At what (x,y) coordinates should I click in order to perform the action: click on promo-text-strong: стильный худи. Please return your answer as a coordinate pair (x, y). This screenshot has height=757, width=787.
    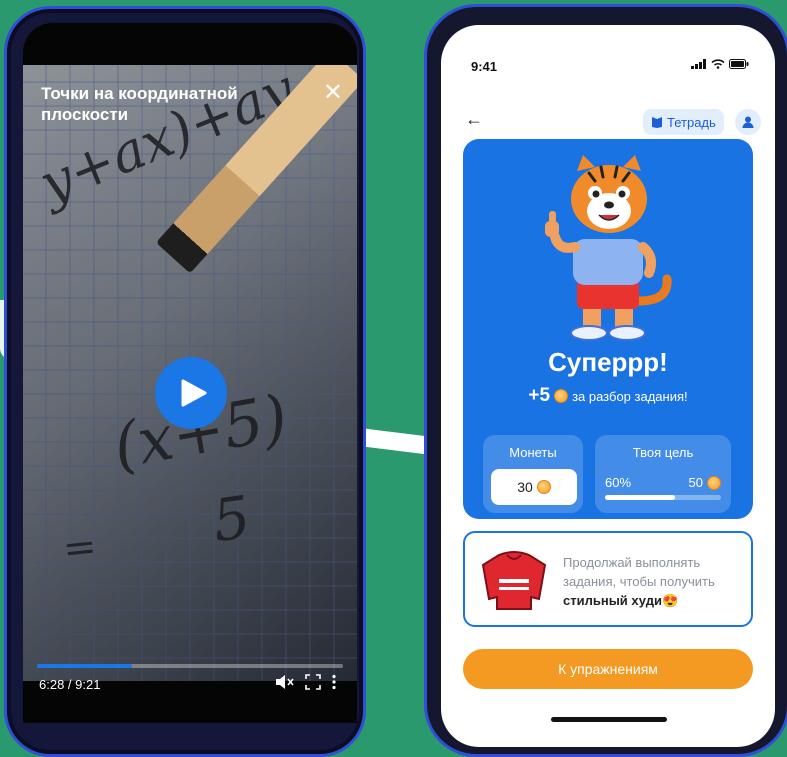
    Looking at the image, I should click on (612, 600).